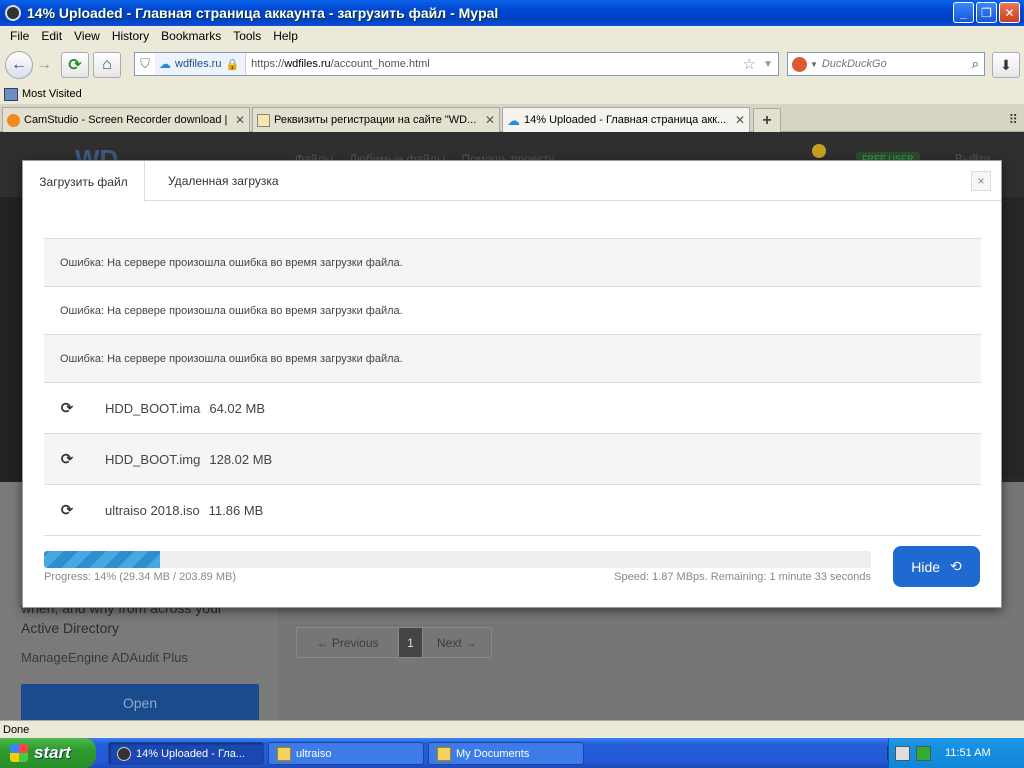 This screenshot has width=1024, height=768. What do you see at coordinates (749, 64) in the screenshot?
I see `bookmark-star-icon: ☆` at bounding box center [749, 64].